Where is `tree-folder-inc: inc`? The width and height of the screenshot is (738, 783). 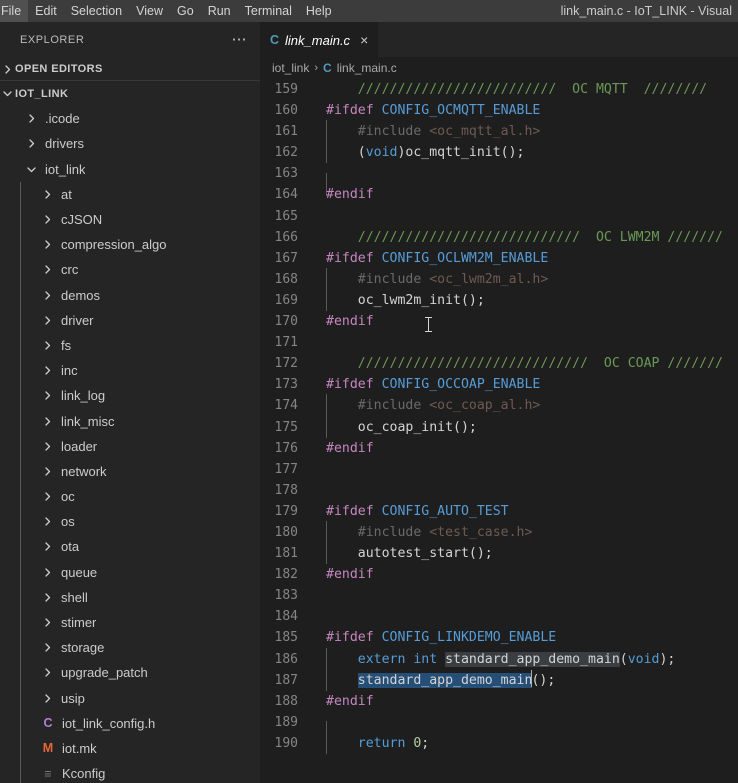 tree-folder-inc: inc is located at coordinates (130, 371).